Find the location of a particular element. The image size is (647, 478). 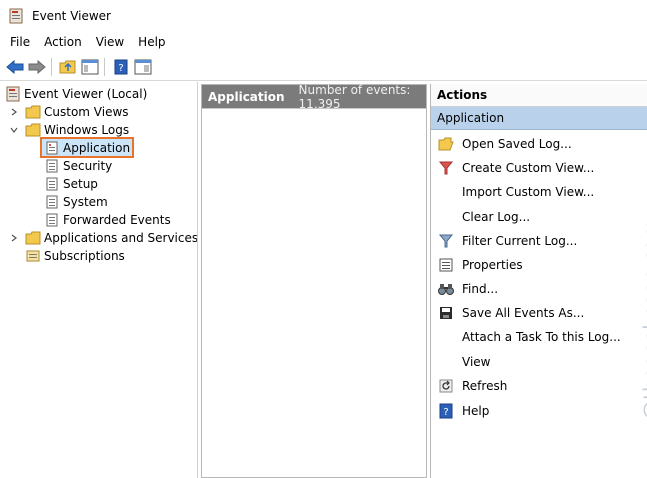

tree-item-custom-views: Custom Views is located at coordinates (68, 112).